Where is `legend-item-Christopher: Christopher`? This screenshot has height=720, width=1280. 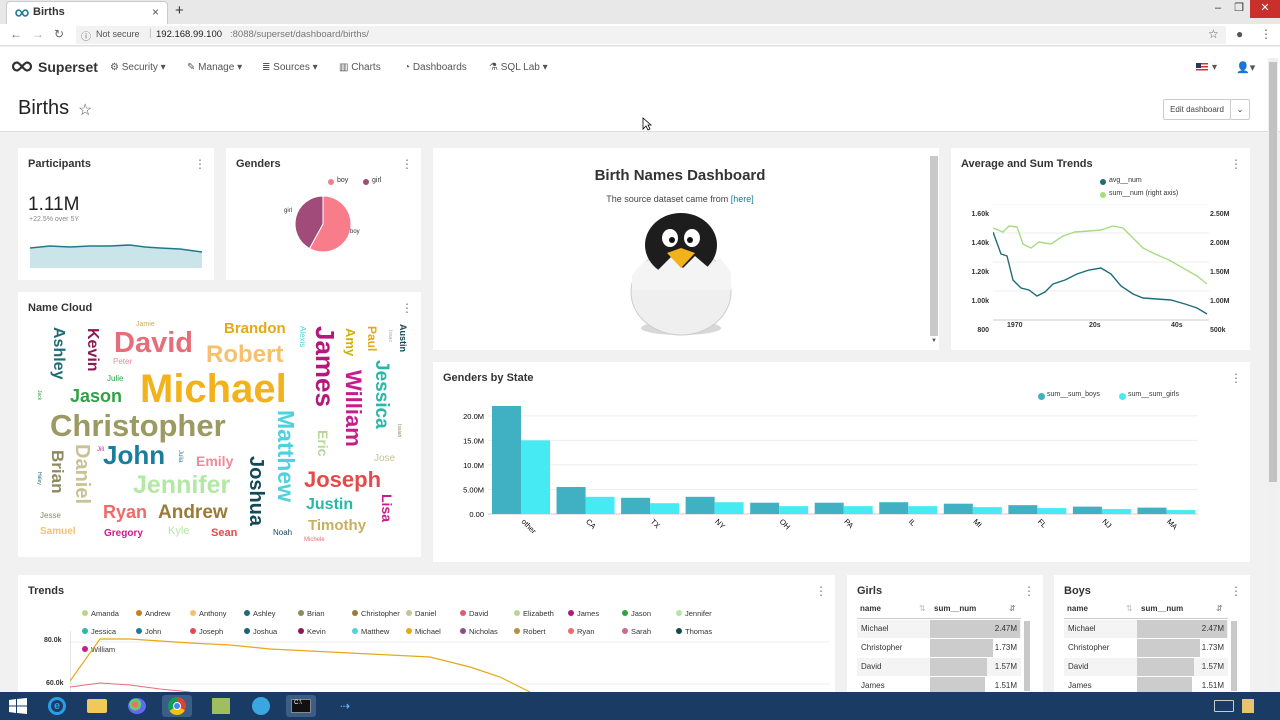
legend-item-Christopher: Christopher is located at coordinates (376, 613).